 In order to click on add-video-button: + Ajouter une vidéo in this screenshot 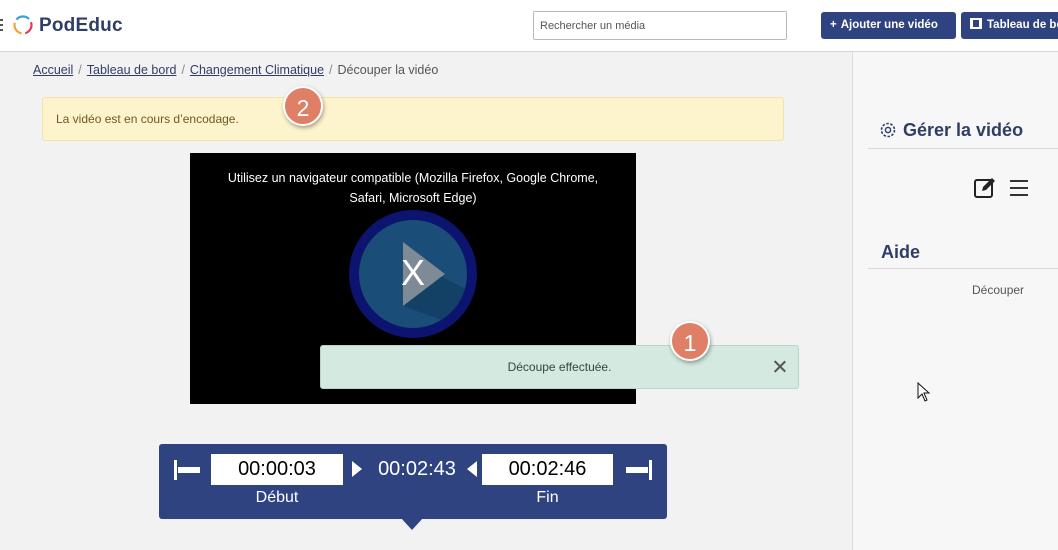, I will do `click(888, 25)`.